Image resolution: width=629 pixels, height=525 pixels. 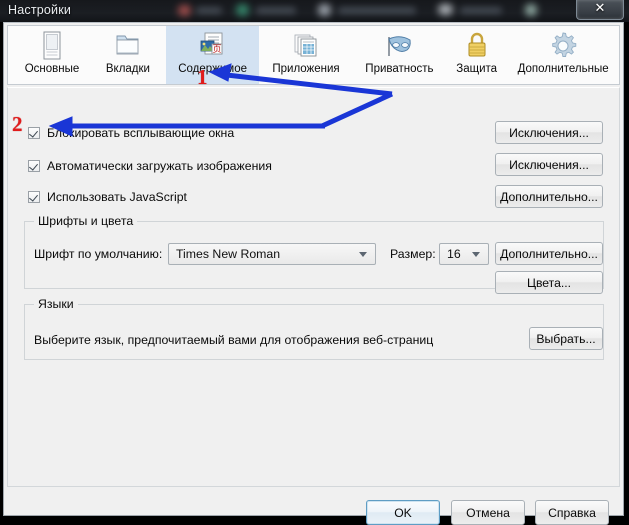 I want to click on tab-privacy: Приватность, so click(x=399, y=55).